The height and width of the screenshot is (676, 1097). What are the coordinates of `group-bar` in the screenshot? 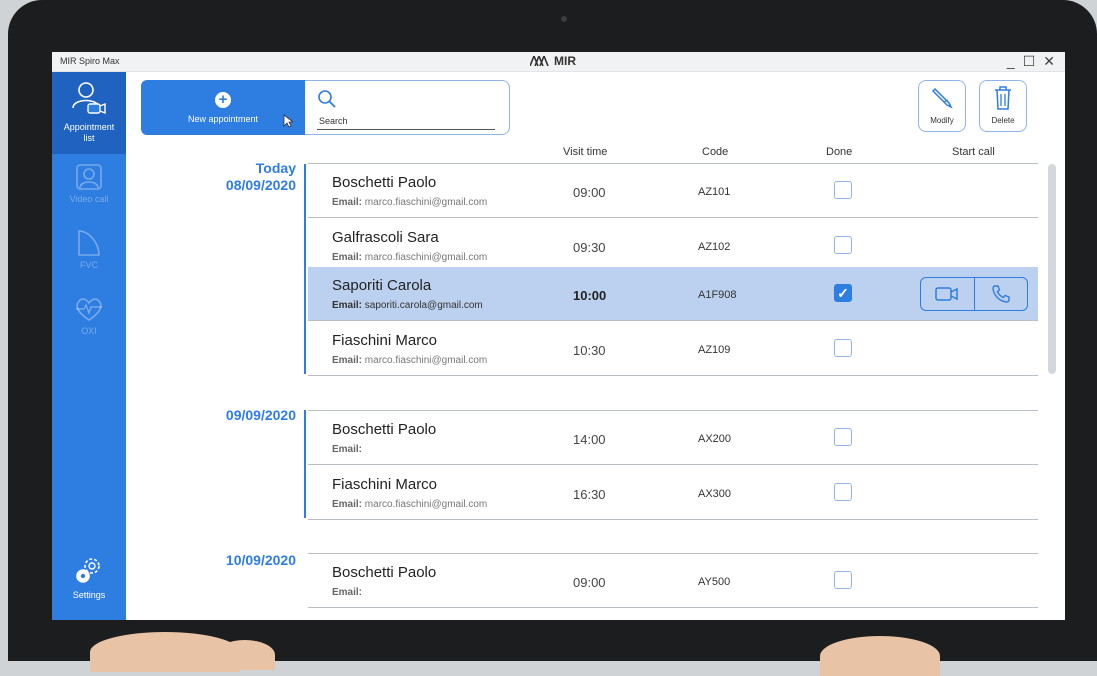 It's located at (305, 269).